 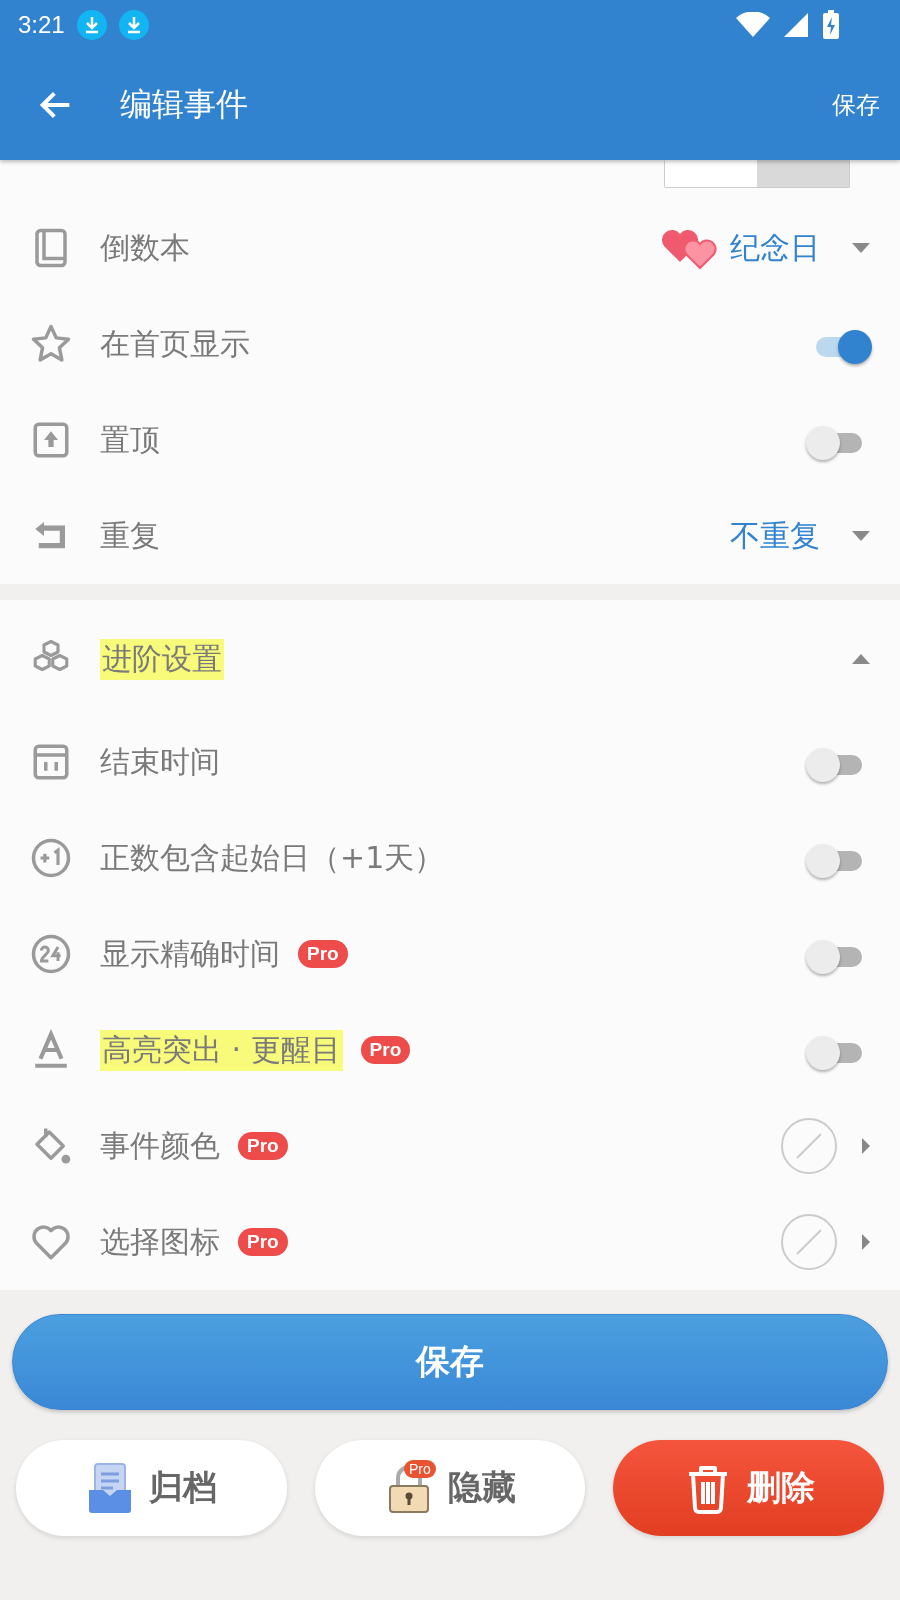 What do you see at coordinates (450, 1362) in the screenshot?
I see `save-button: 保存` at bounding box center [450, 1362].